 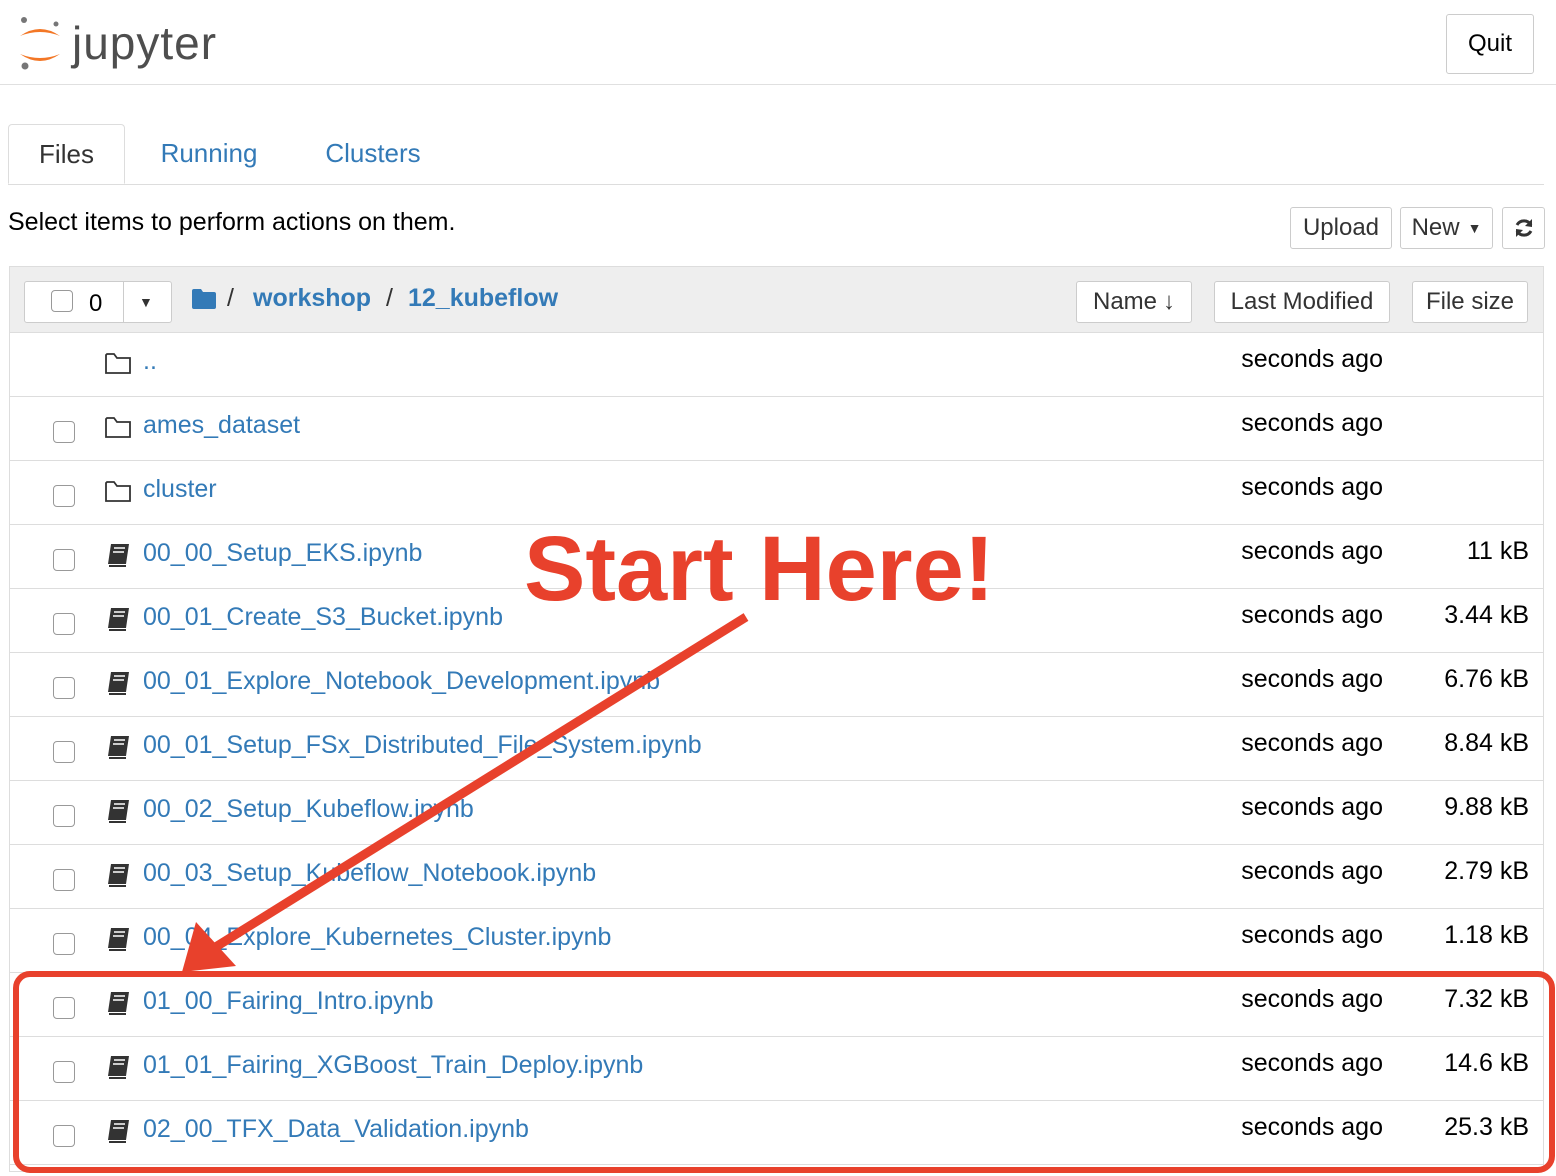 I want to click on file-size: 9.88 kB, so click(x=1486, y=807).